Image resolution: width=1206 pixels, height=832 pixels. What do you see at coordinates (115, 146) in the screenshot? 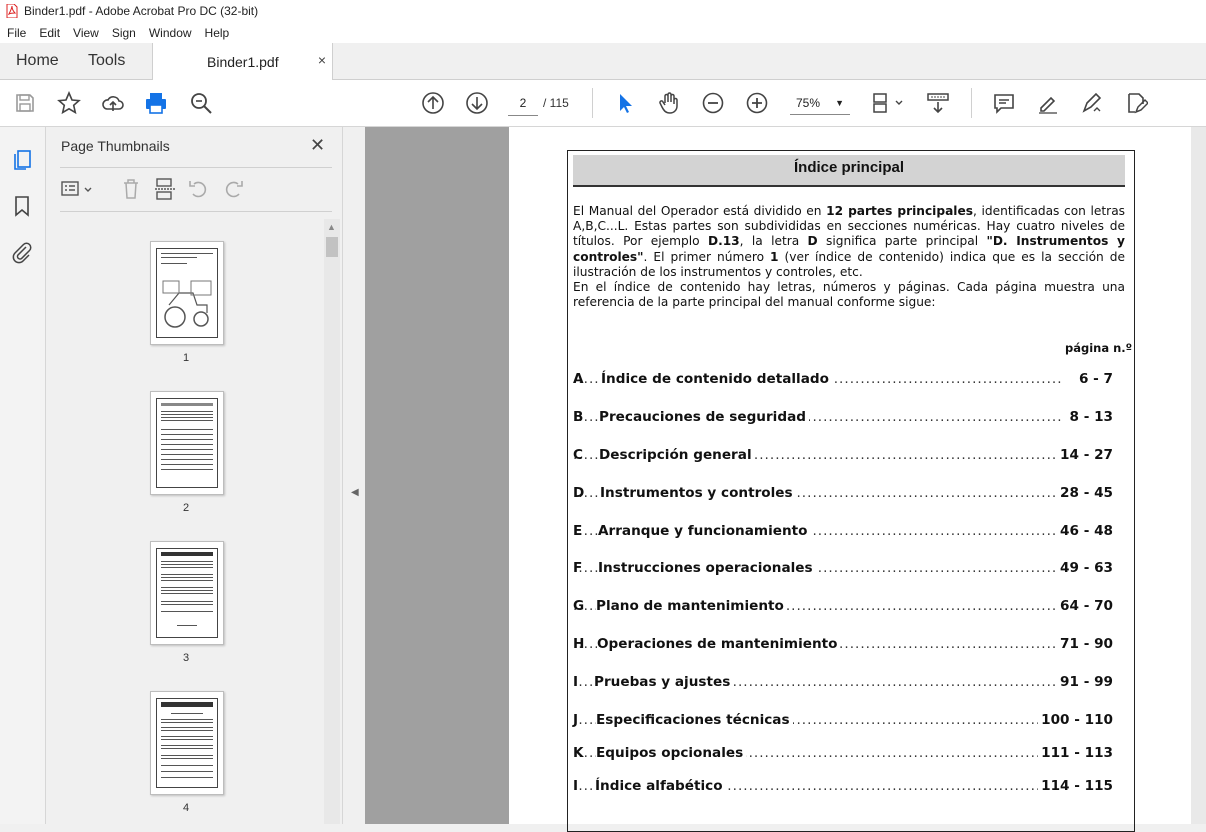
I see `panel-title: Page Thumbnails` at bounding box center [115, 146].